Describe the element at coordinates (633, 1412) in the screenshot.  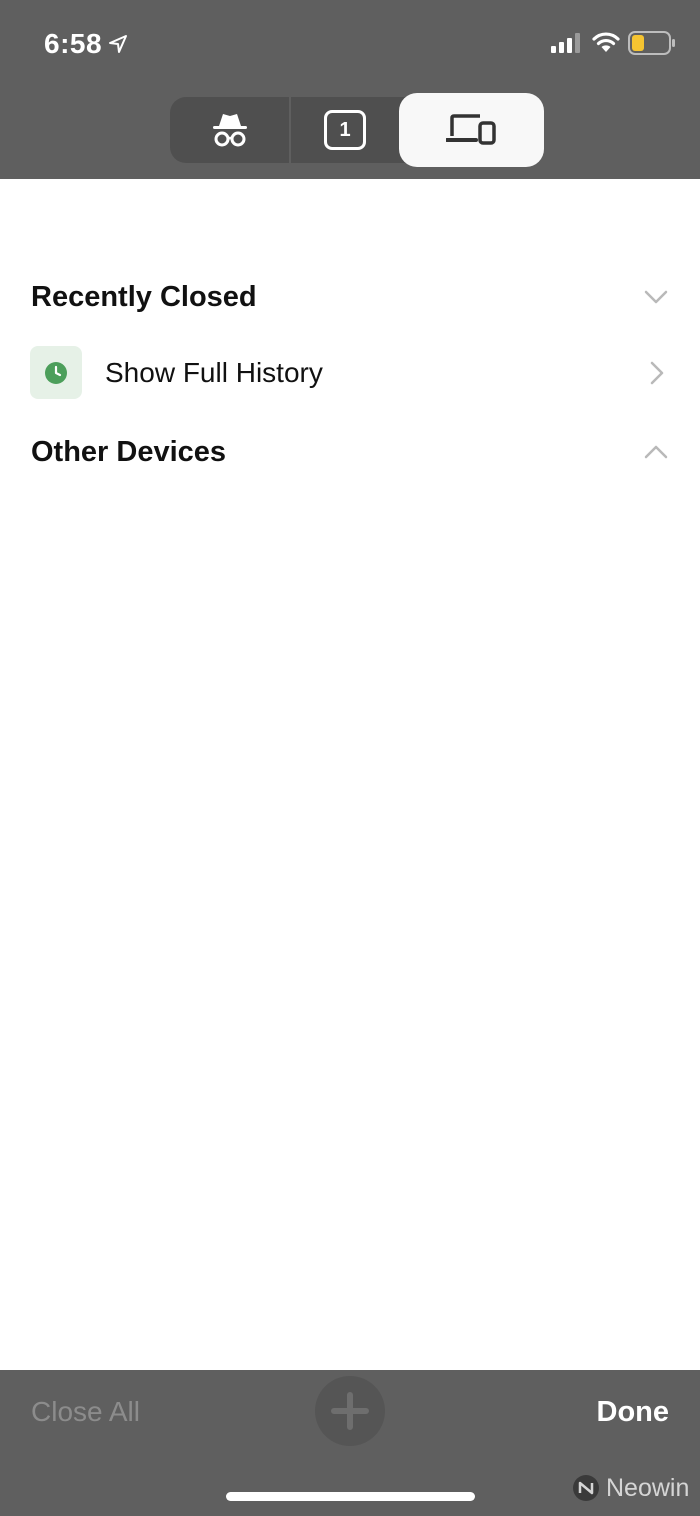
I see `done-button: Done` at that location.